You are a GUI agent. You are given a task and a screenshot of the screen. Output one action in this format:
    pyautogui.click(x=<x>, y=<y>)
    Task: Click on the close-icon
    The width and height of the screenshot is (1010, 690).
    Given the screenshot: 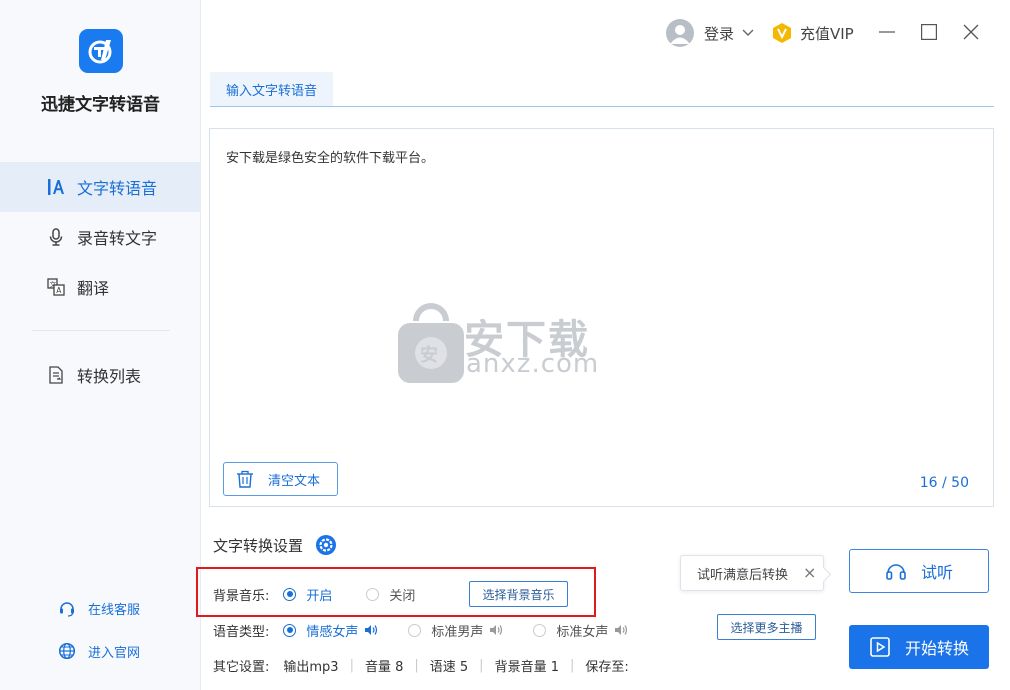 What is the action you would take?
    pyautogui.click(x=971, y=32)
    